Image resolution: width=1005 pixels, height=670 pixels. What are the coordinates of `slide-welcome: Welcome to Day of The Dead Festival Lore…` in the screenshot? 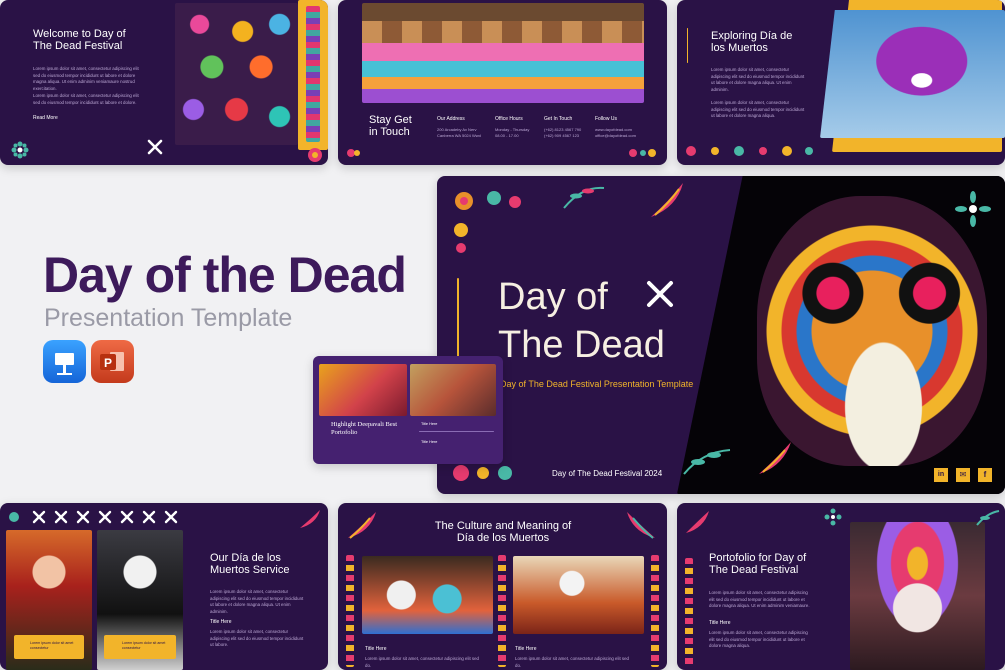 It's located at (164, 82).